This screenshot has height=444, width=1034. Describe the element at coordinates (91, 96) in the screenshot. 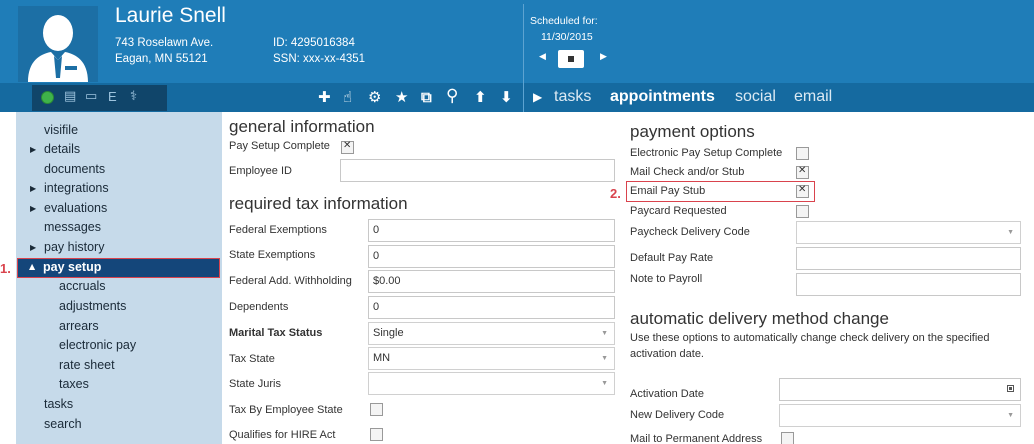

I see `card-icon: ▭` at that location.